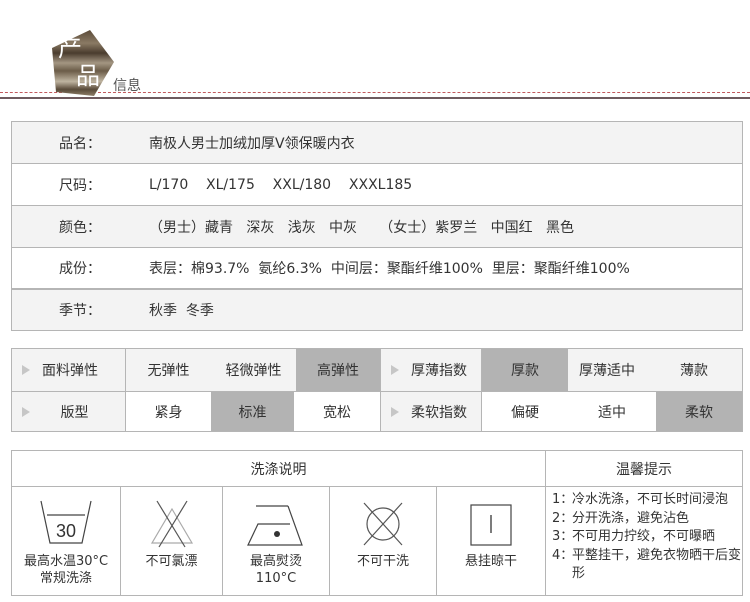 The width and height of the screenshot is (750, 602). I want to click on info-label: 颜色：, so click(80, 227).